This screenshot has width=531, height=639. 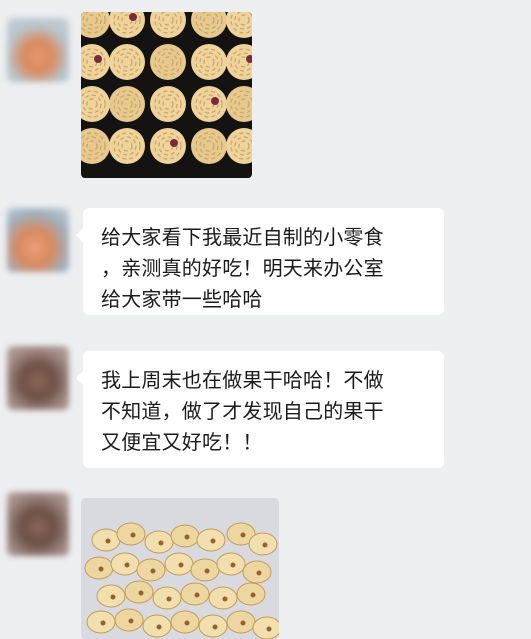 I want to click on cookies-photo, so click(x=166, y=95).